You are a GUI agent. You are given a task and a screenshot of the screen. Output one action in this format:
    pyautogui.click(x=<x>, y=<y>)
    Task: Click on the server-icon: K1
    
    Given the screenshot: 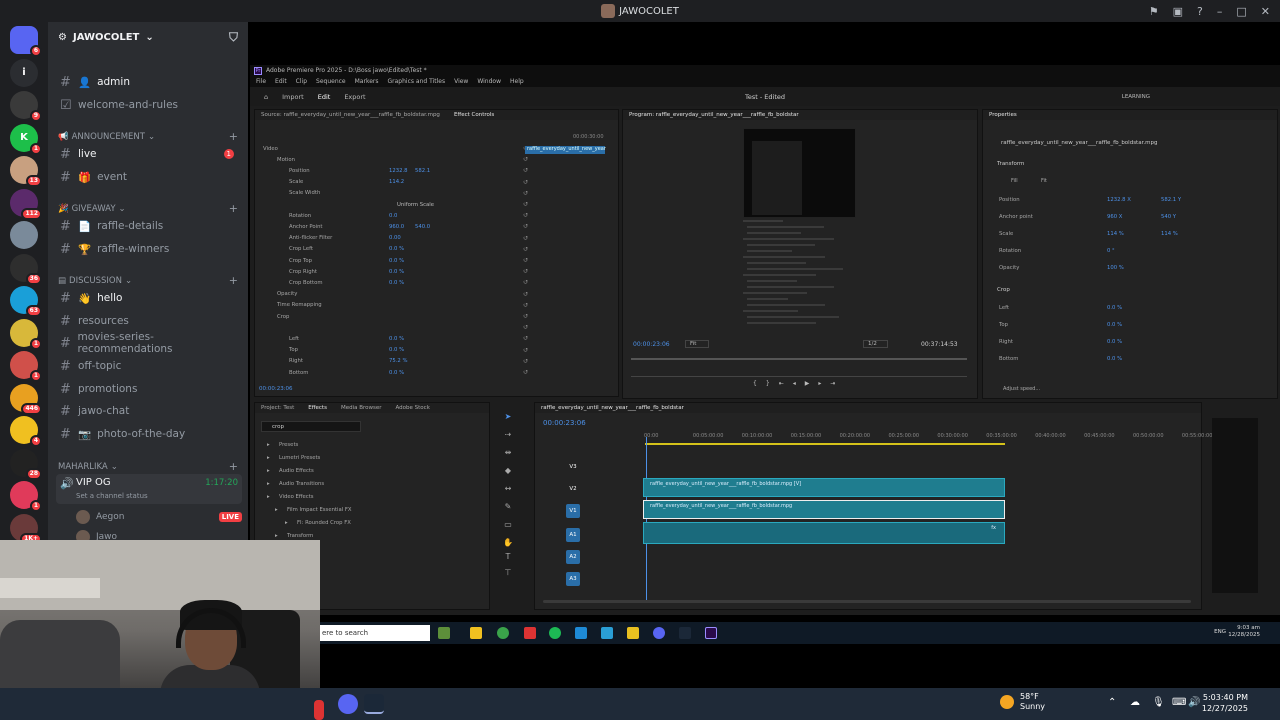 What is the action you would take?
    pyautogui.click(x=26, y=139)
    